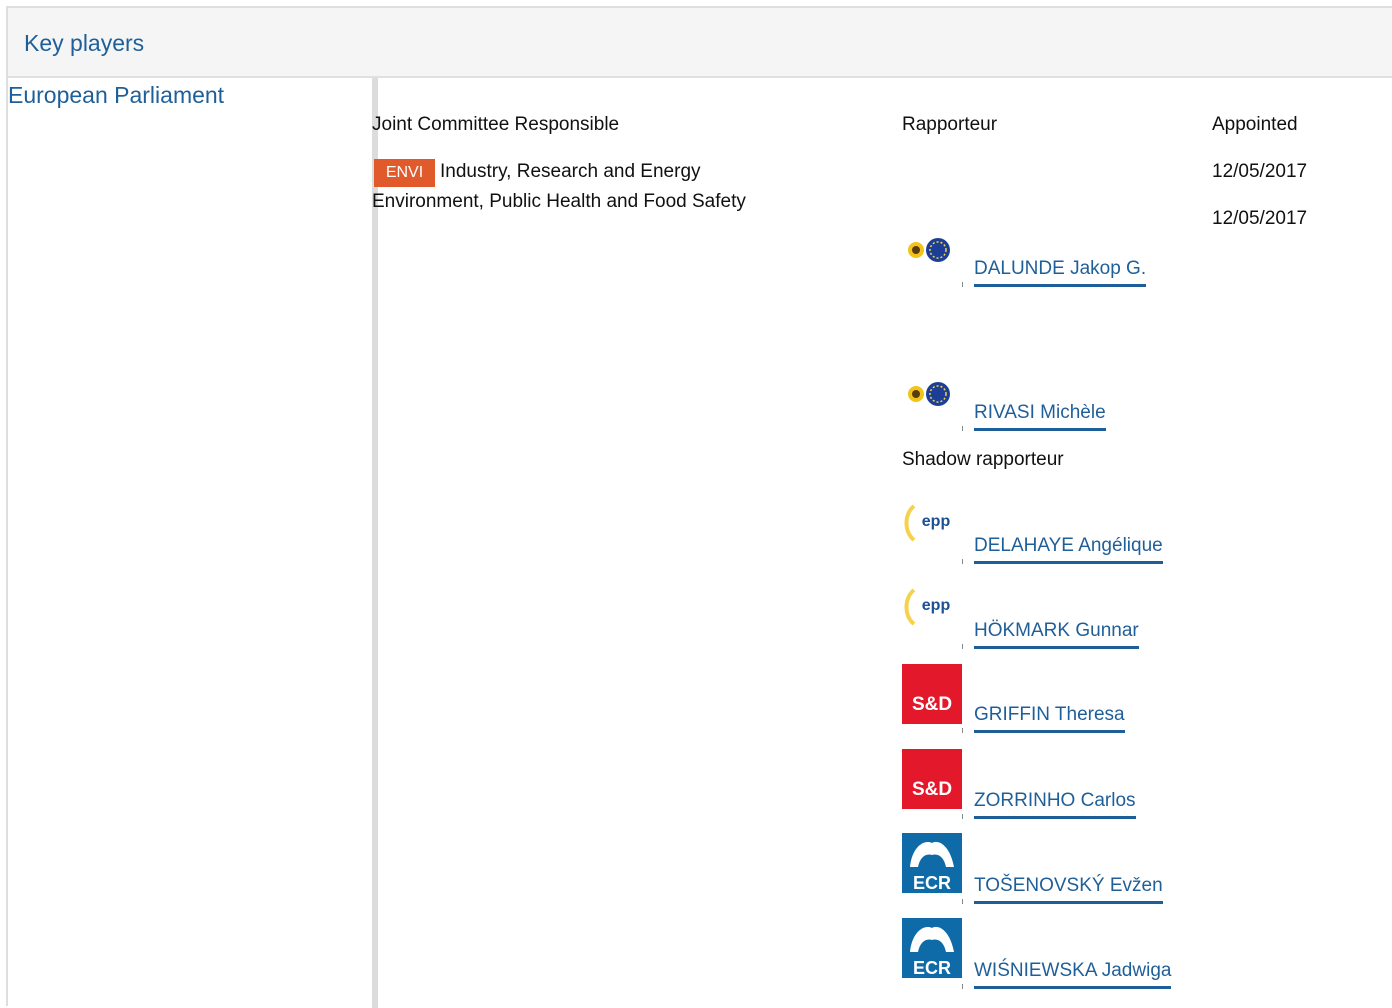 This screenshot has height=1008, width=1392. What do you see at coordinates (1055, 804) in the screenshot?
I see `shadow-link-zorrinho: ZORRINHO Carlos` at bounding box center [1055, 804].